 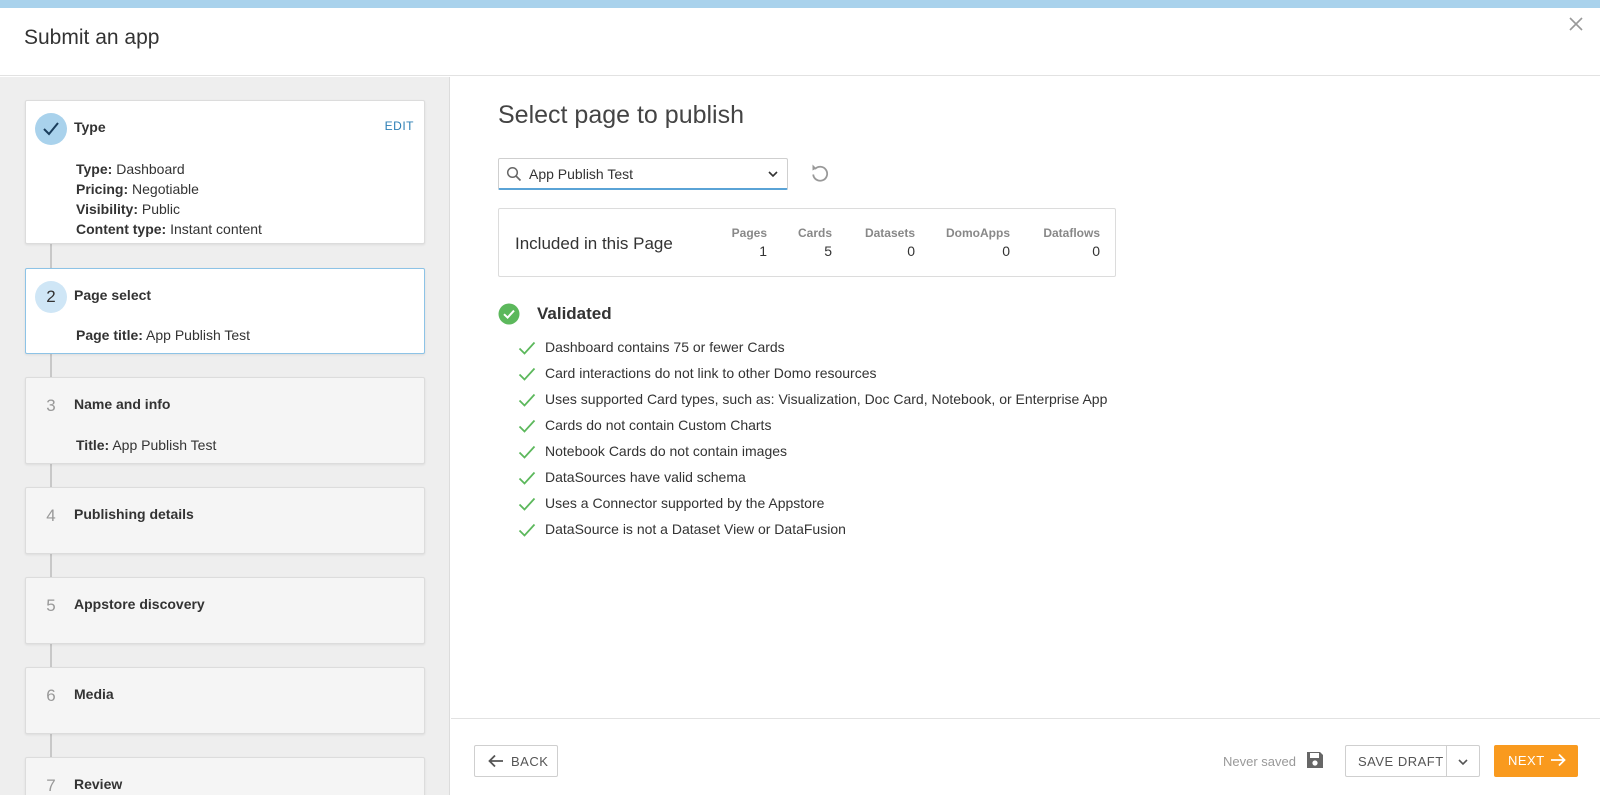 I want to click on step-review: 7 Review, so click(x=225, y=776).